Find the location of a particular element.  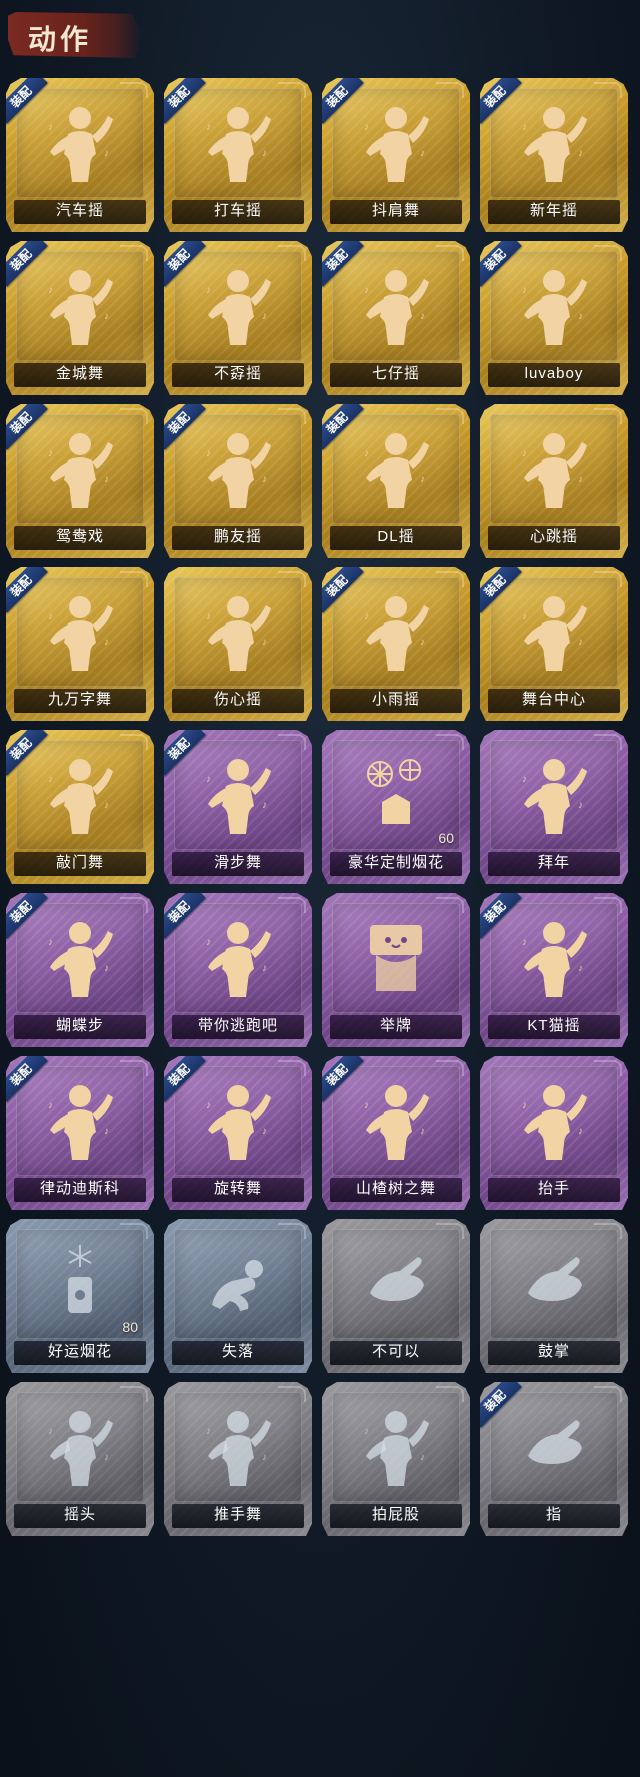

action-card: 失落 is located at coordinates (238, 1296).